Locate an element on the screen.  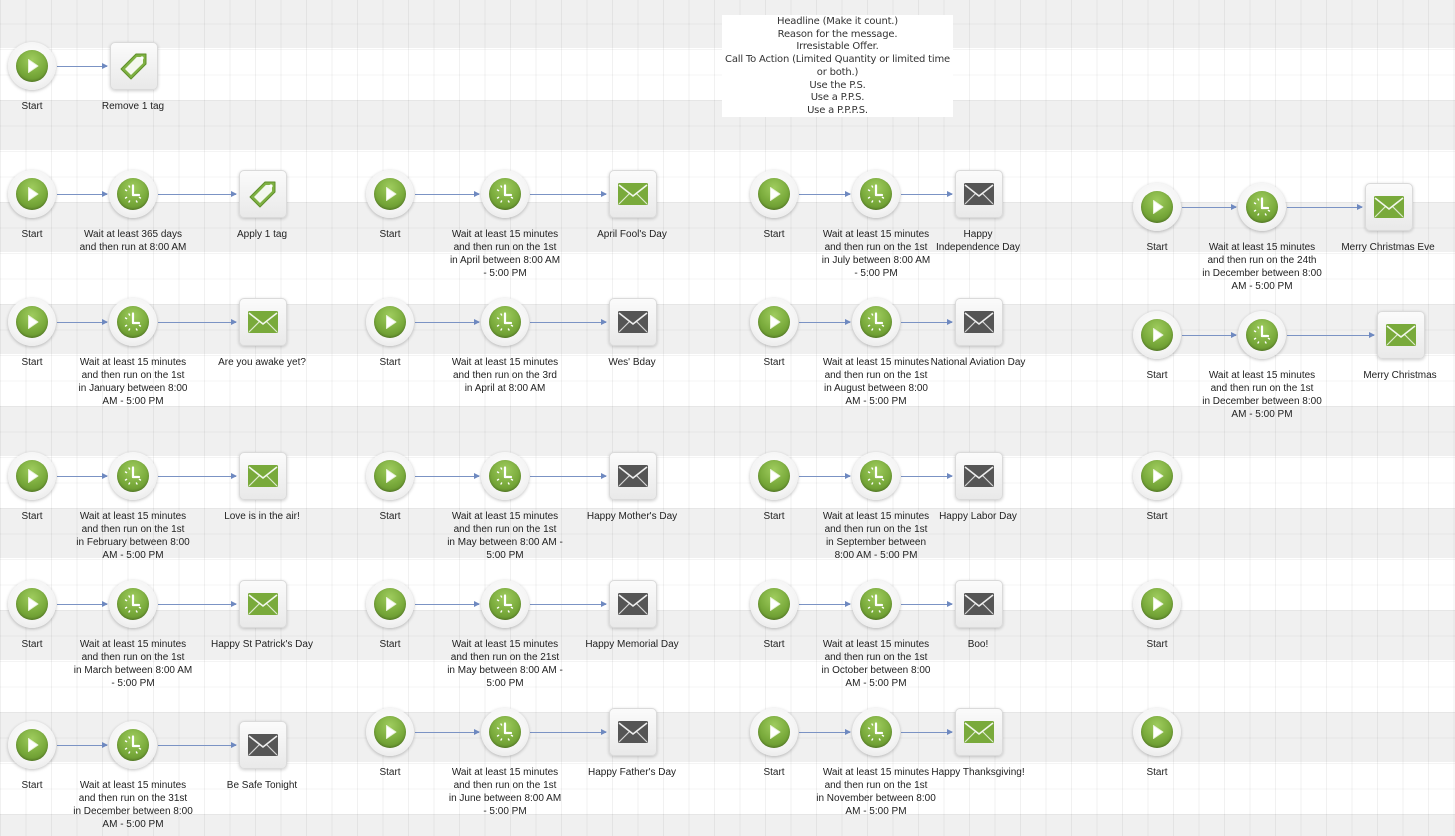
node-label: Happy Thanksgiving! is located at coordinates (978, 772).